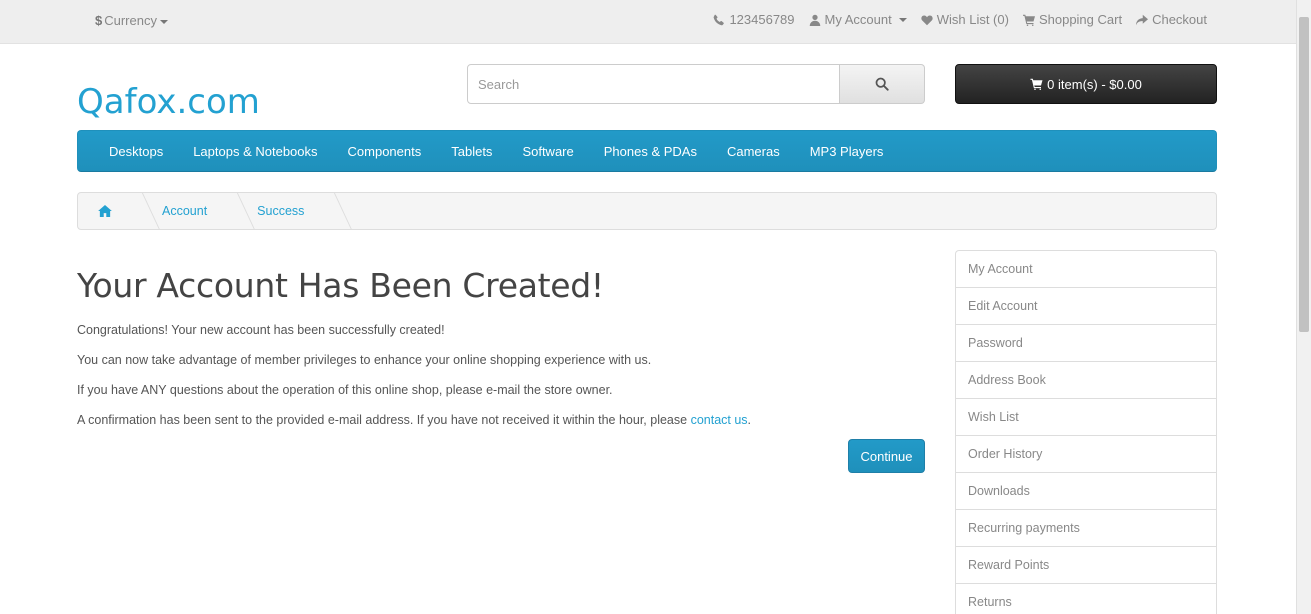  I want to click on currency-dropdown: $ Currency, so click(131, 20).